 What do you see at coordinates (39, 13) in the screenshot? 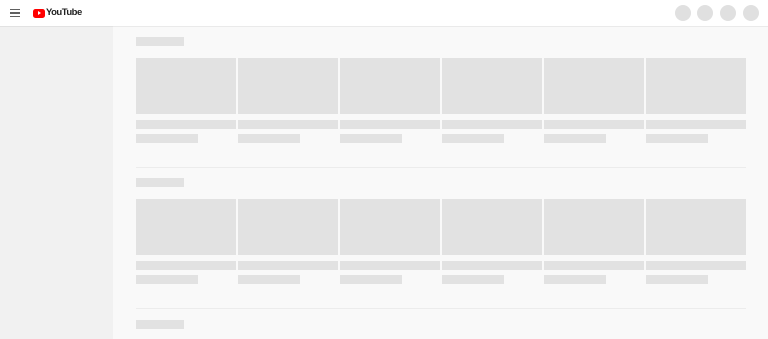
I see `play-logo-icon` at bounding box center [39, 13].